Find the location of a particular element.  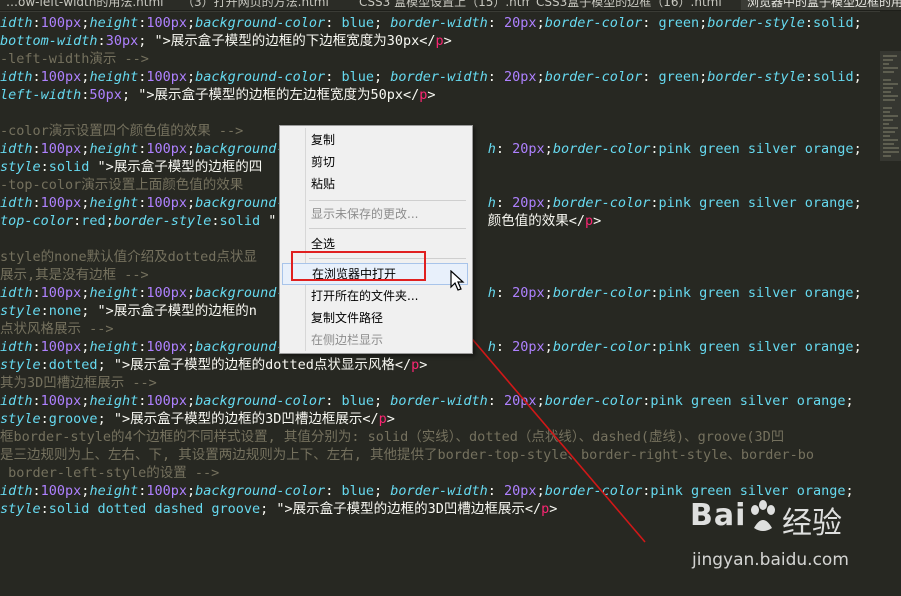

code-token: border-color is located at coordinates (593, 491).